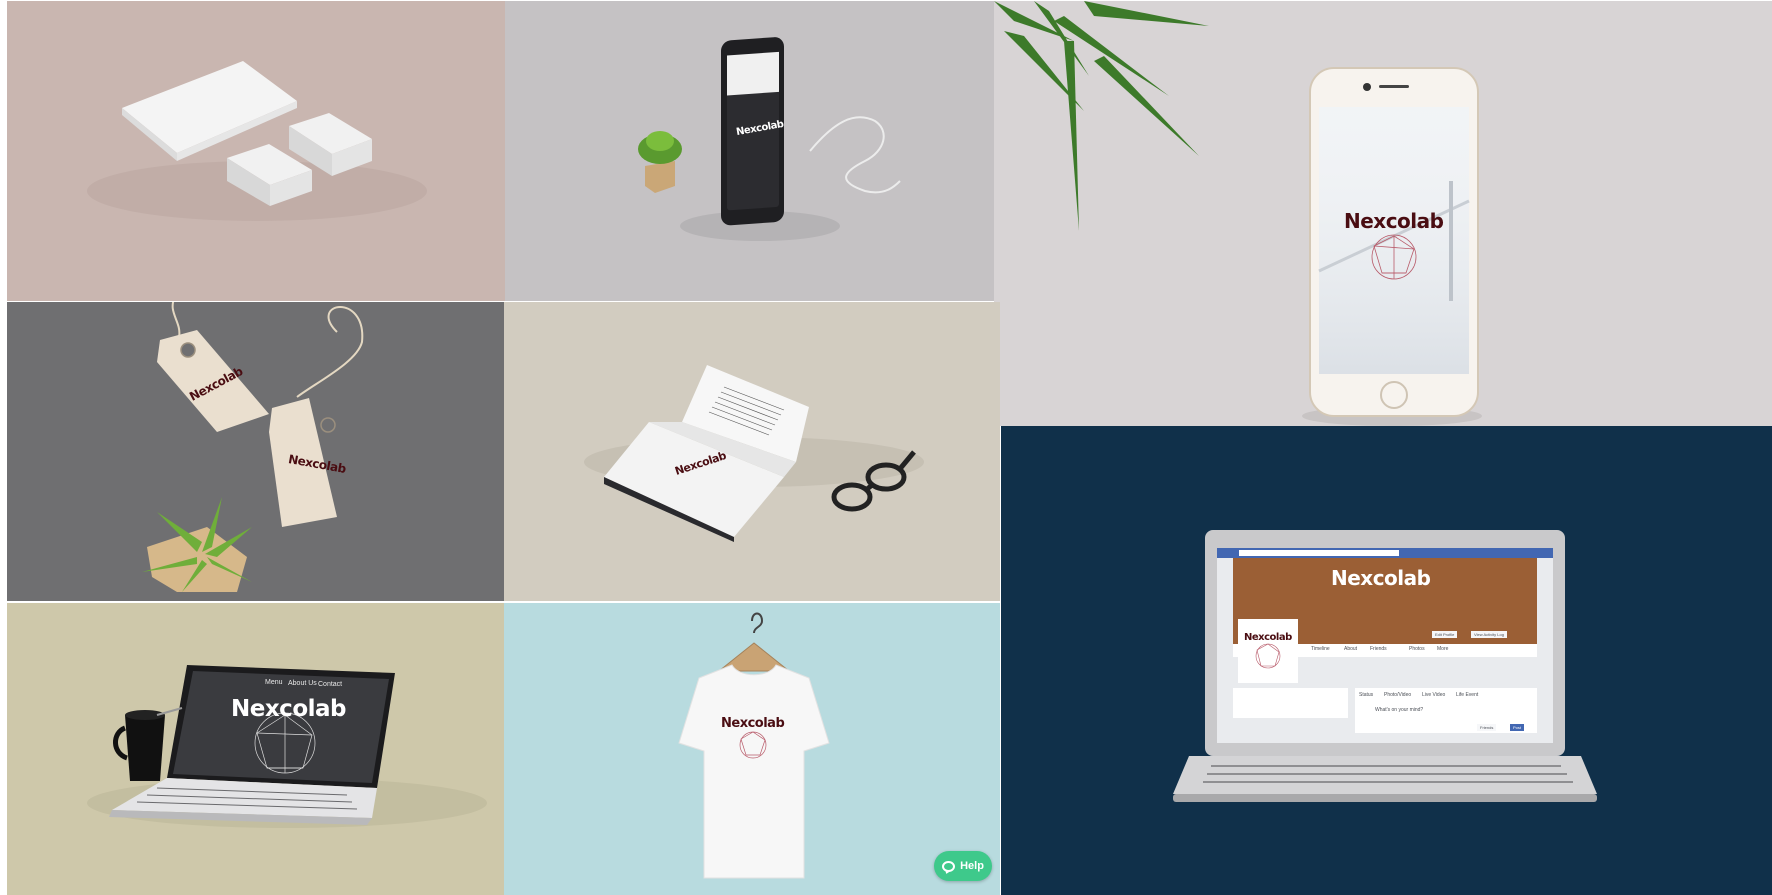 The image size is (1772, 895). Describe the element at coordinates (1467, 695) in the screenshot. I see `fb-composer-tab-event: Life Event` at that location.